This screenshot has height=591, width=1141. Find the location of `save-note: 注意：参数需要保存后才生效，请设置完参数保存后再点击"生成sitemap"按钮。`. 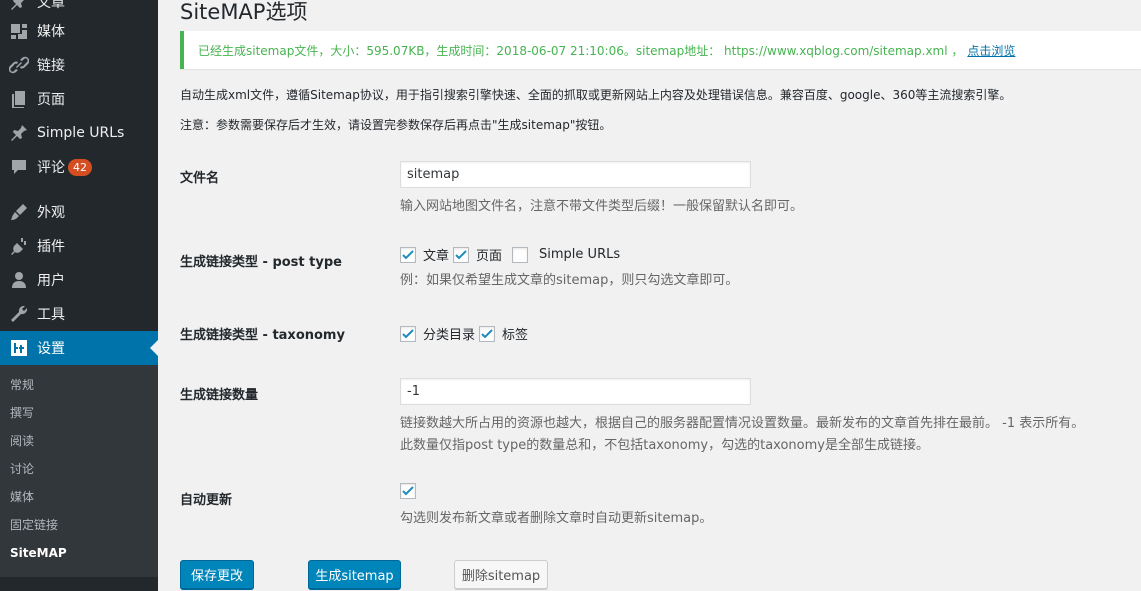

save-note: 注意：参数需要保存后才生效，请设置完参数保存后再点击"生成sitemap"按钮。 is located at coordinates (396, 125).